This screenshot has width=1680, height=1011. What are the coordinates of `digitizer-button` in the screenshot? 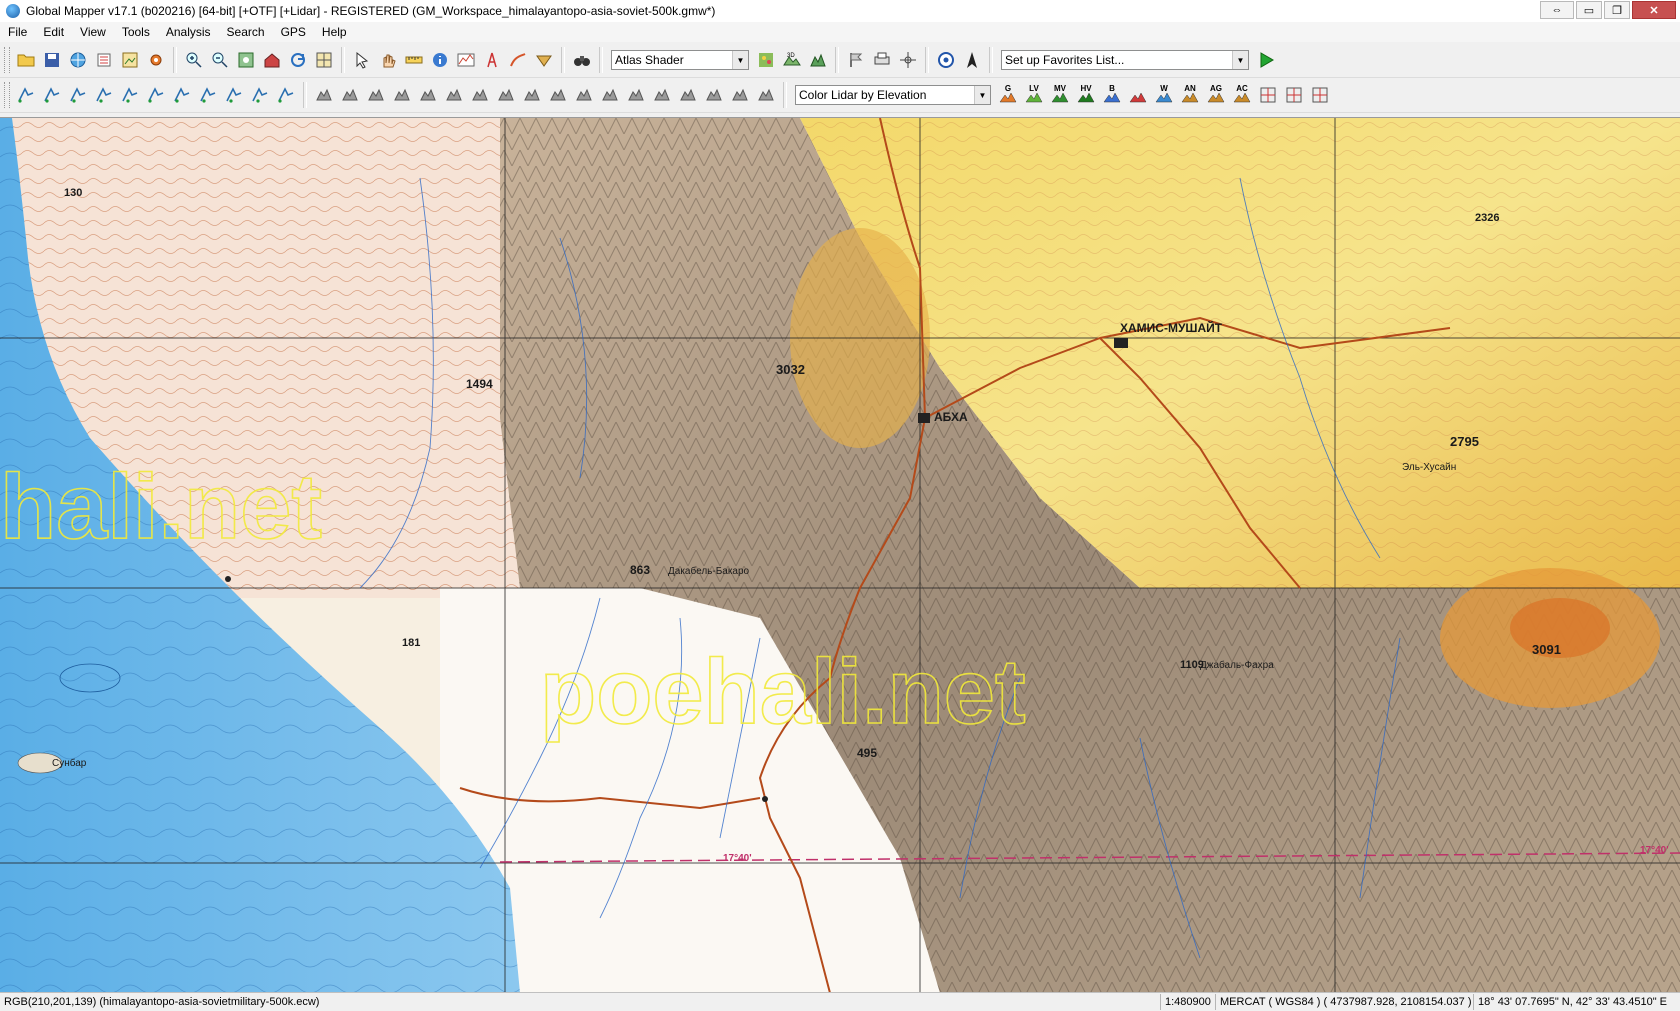 It's located at (362, 60).